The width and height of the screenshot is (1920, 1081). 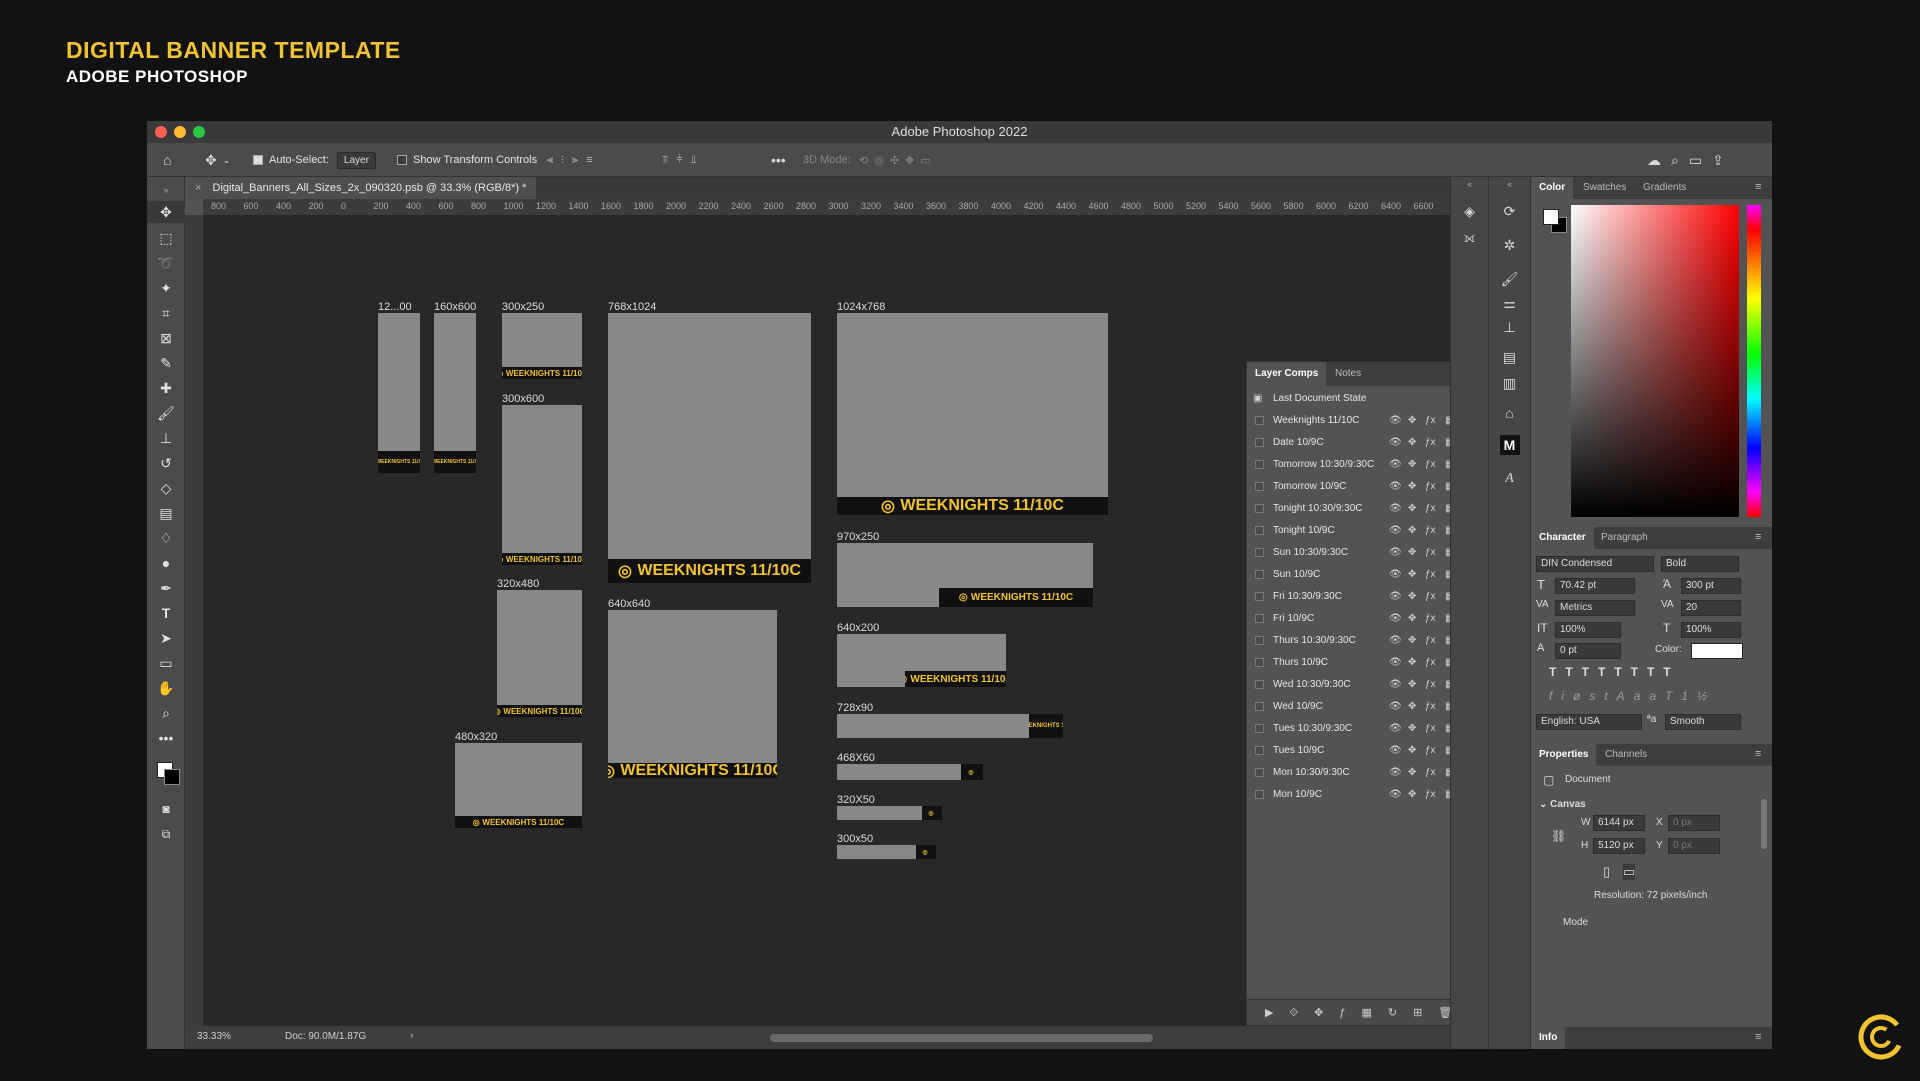 What do you see at coordinates (356, 160) in the screenshot?
I see `auto-select-dropdown: Layer` at bounding box center [356, 160].